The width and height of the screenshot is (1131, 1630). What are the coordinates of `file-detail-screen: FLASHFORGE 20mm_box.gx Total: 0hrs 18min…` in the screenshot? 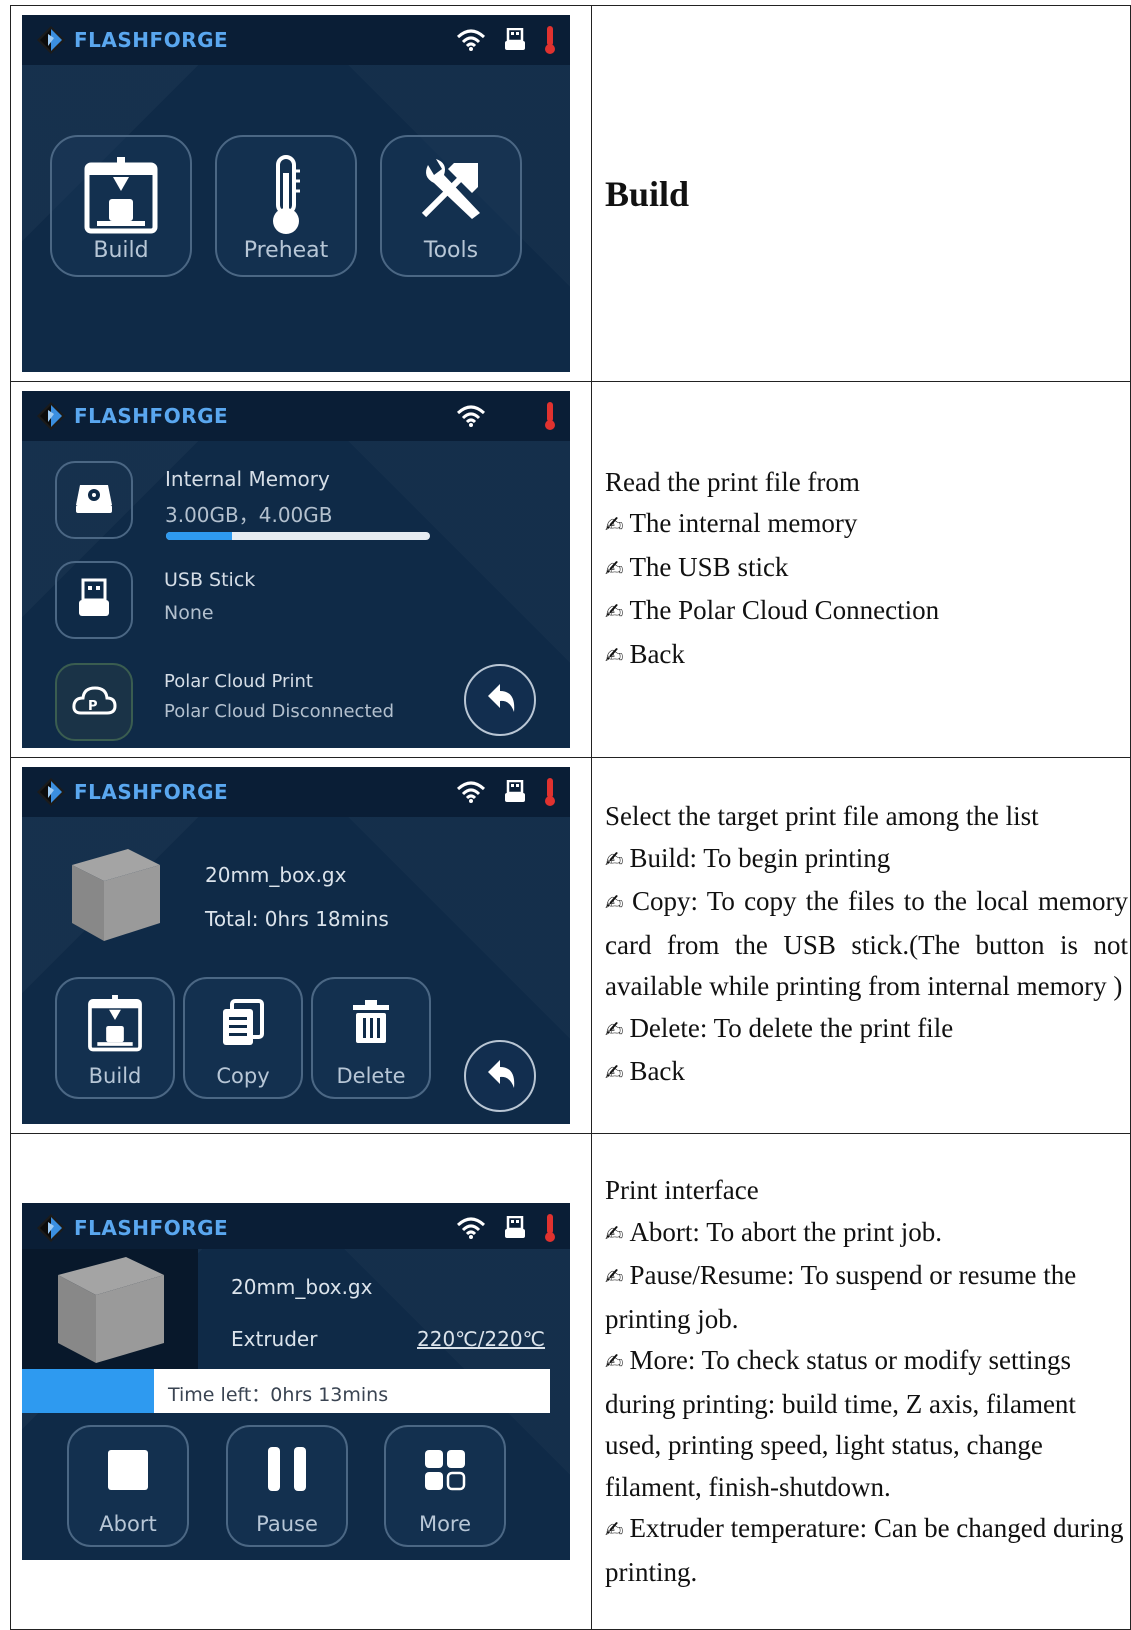 It's located at (296, 945).